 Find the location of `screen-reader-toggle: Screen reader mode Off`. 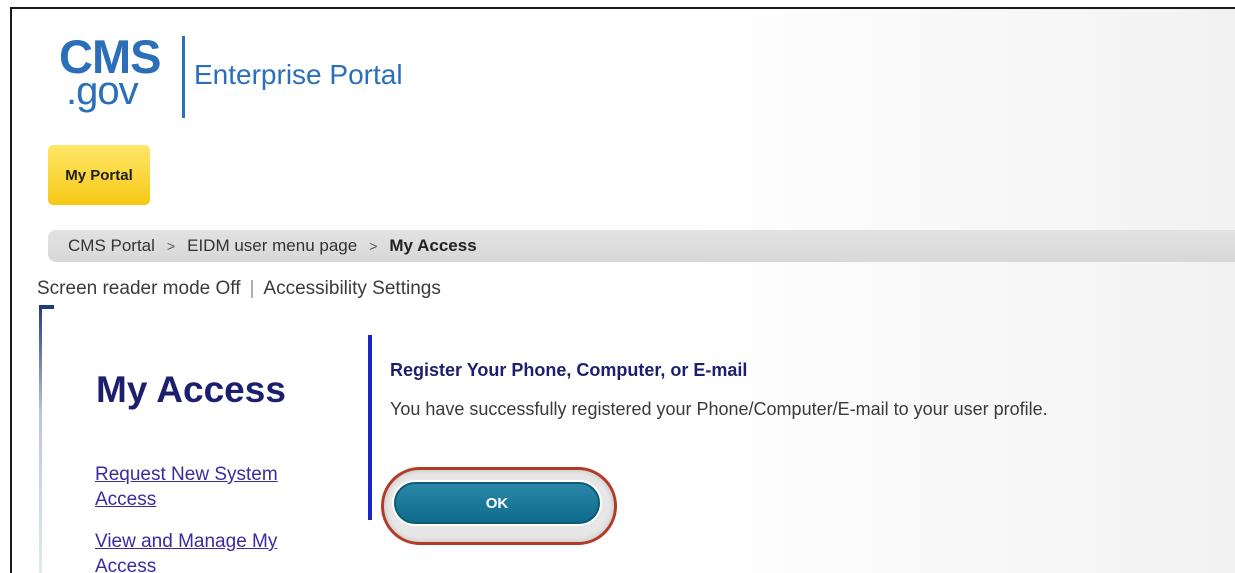

screen-reader-toggle: Screen reader mode Off is located at coordinates (138, 289).